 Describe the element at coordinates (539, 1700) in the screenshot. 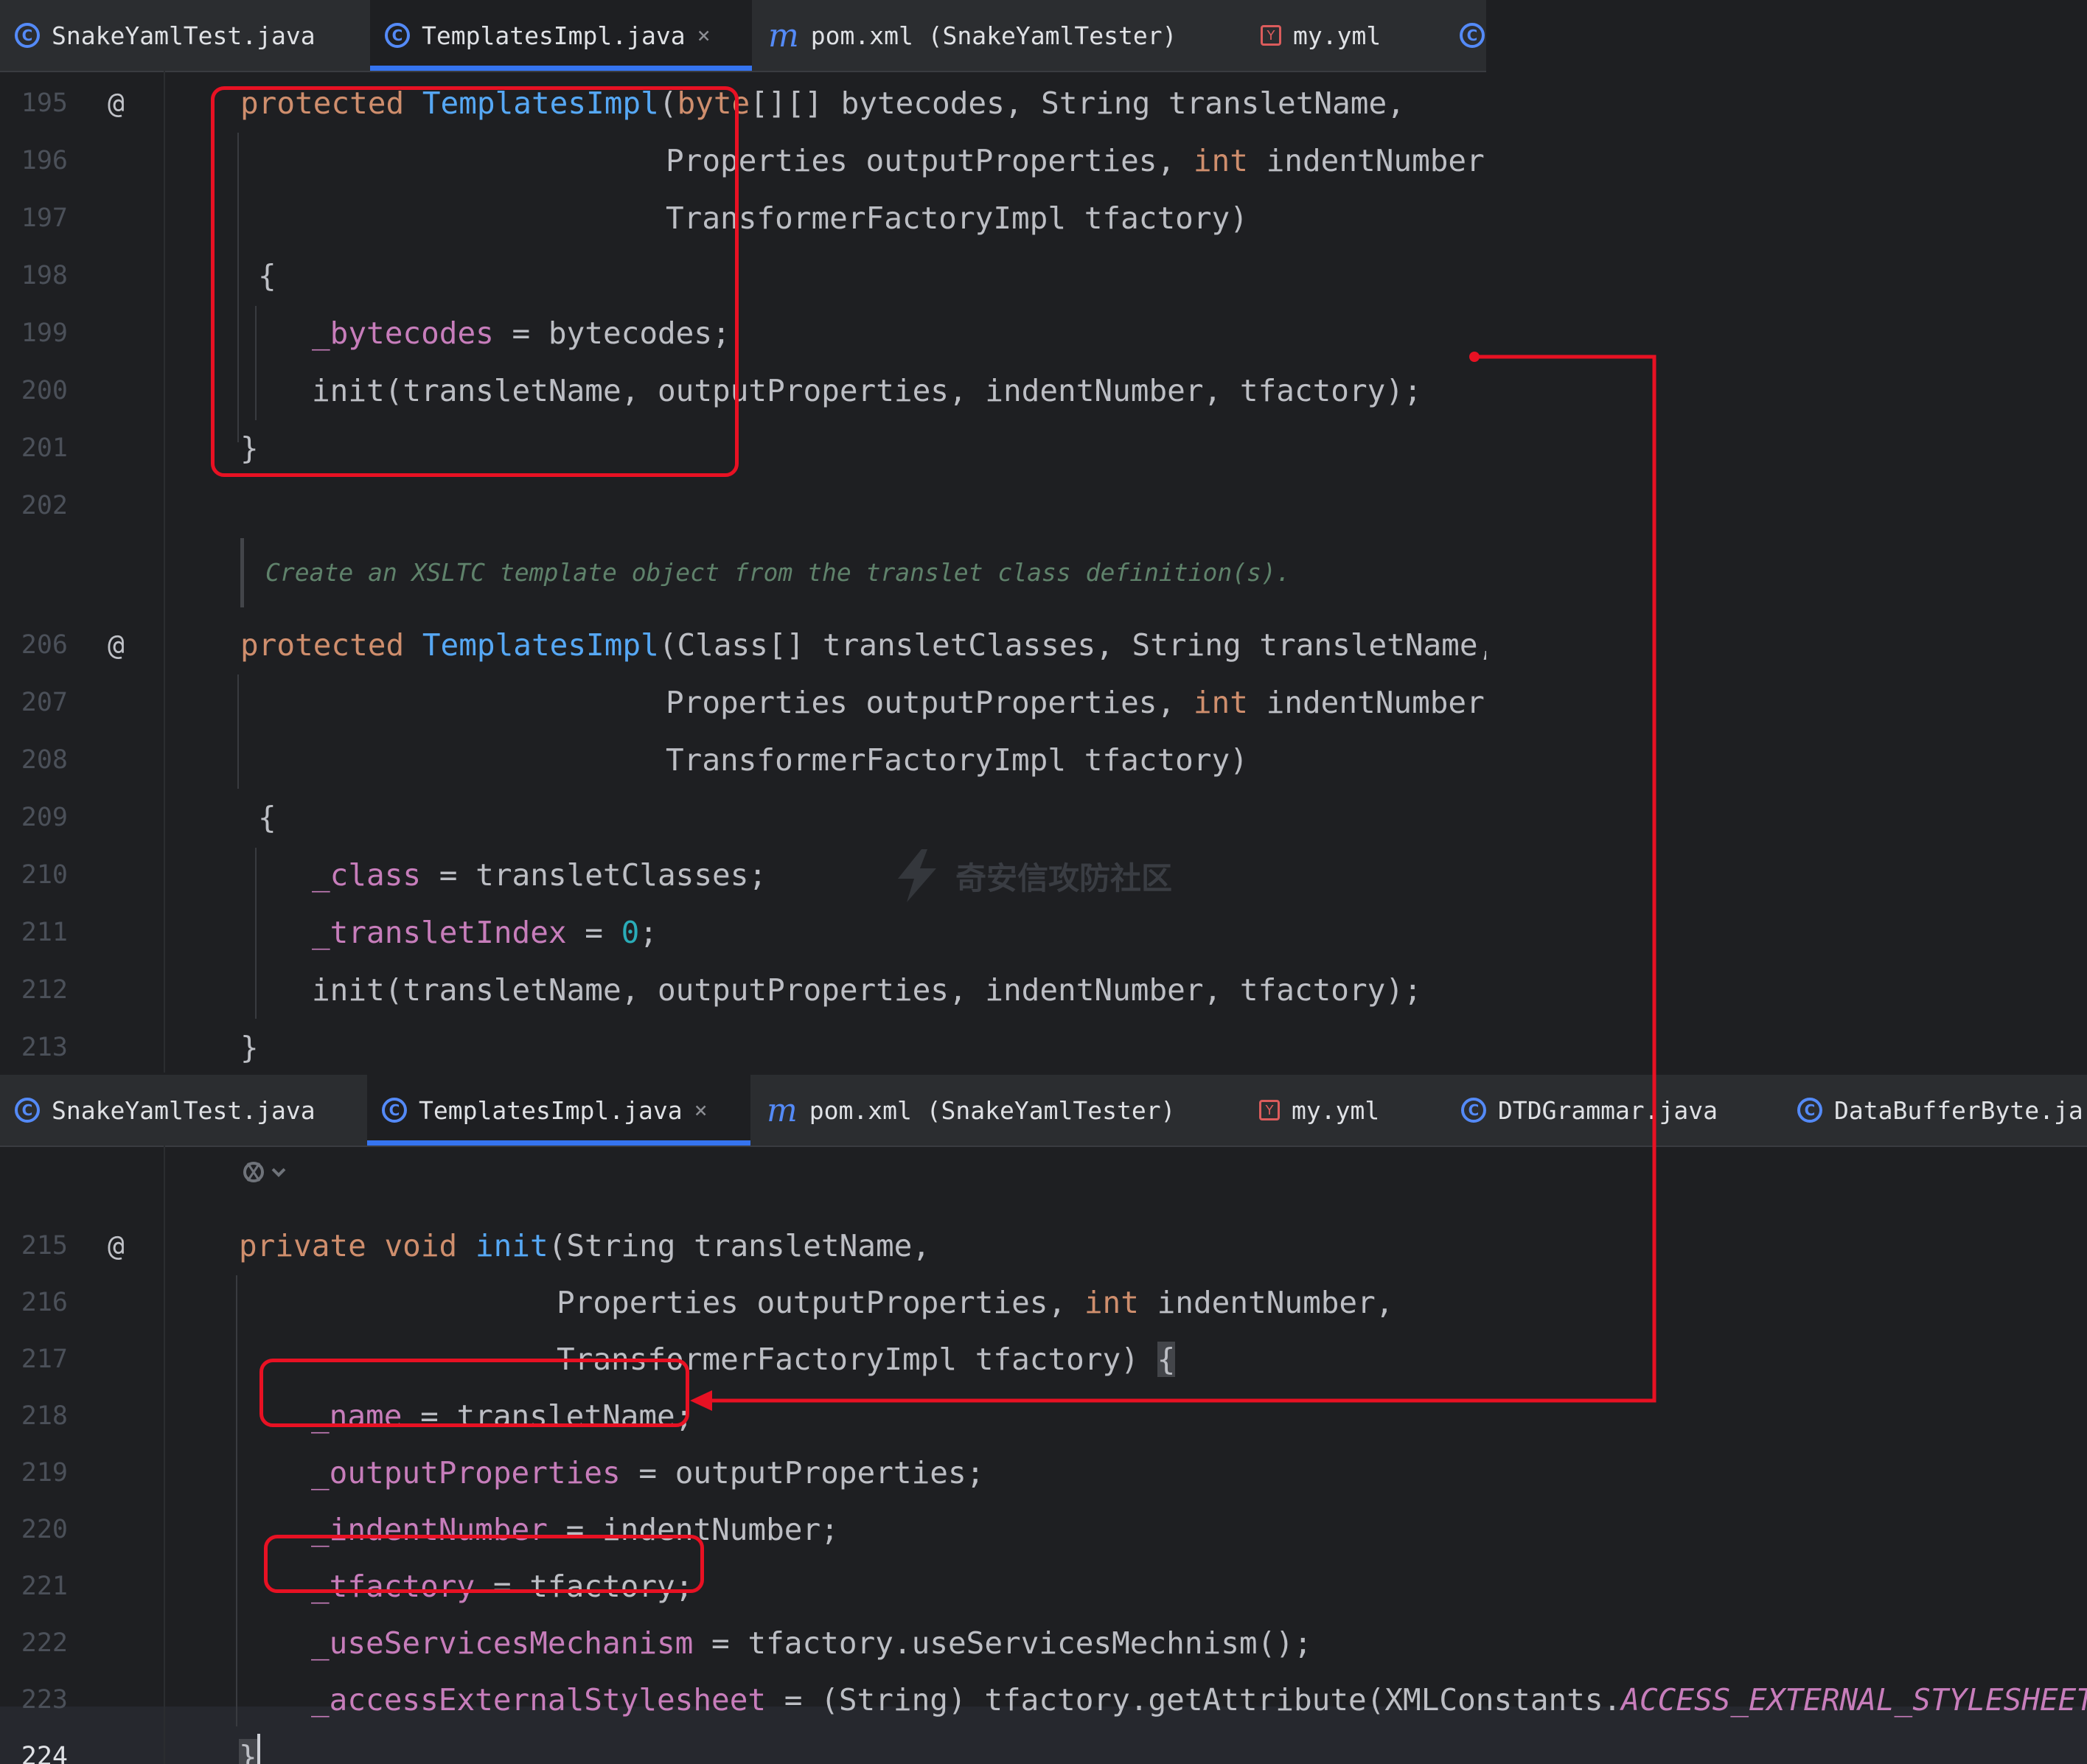

I see `field-name: _accessExternalStylesheet` at that location.